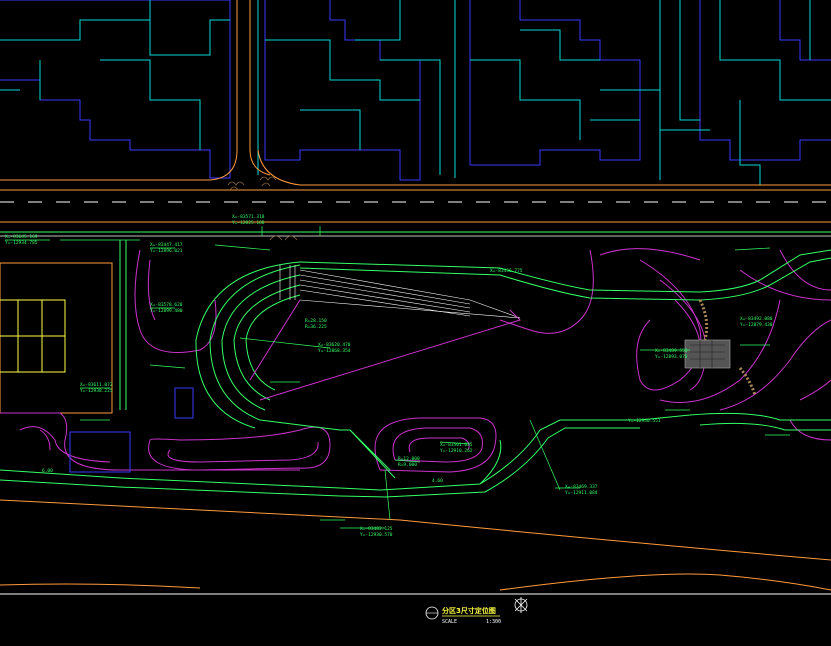  Describe the element at coordinates (21, 237) in the screenshot. I see `coord-label: X=-83645.169` at that location.